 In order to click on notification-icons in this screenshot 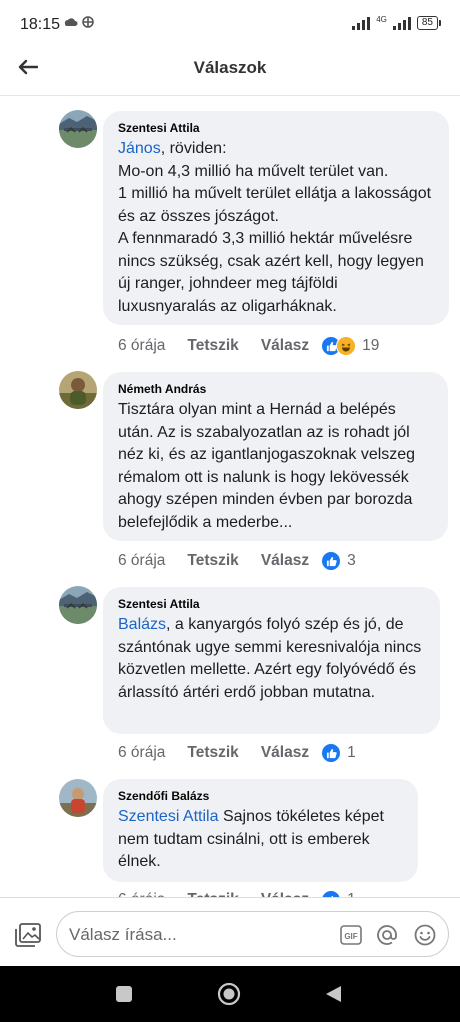, I will do `click(79, 23)`.